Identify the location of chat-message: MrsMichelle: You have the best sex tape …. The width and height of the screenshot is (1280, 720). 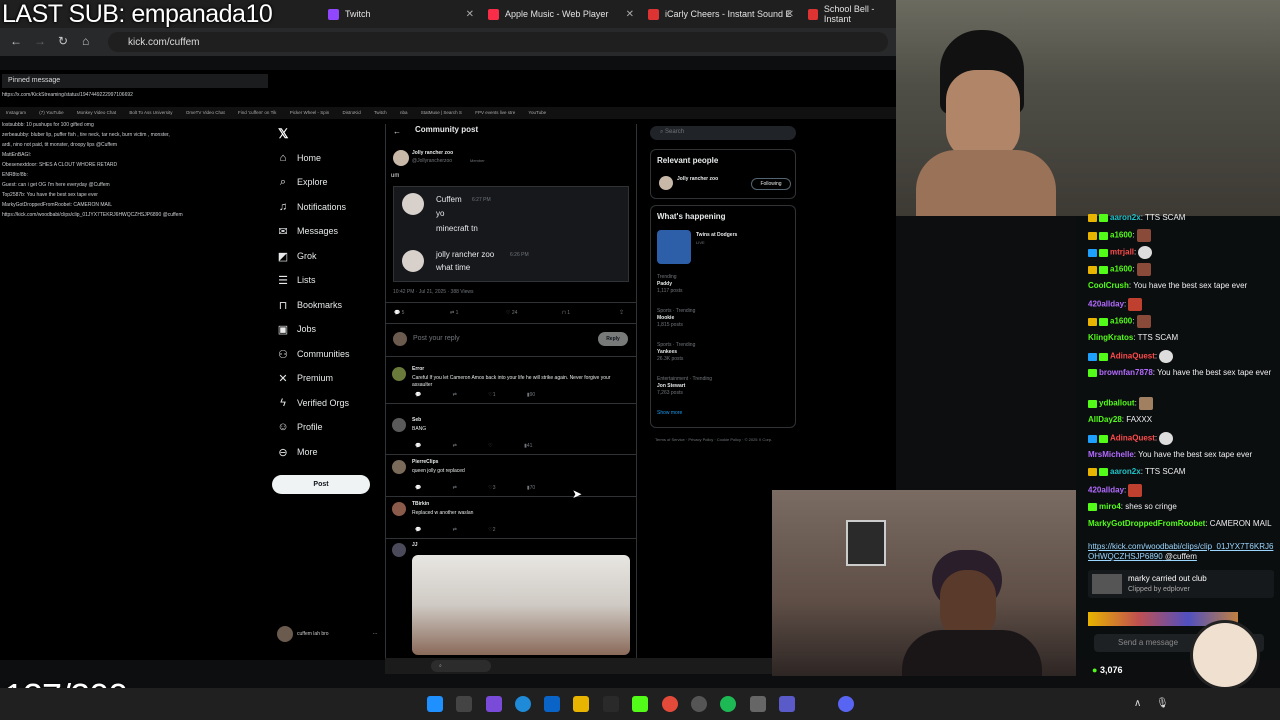
(1181, 455).